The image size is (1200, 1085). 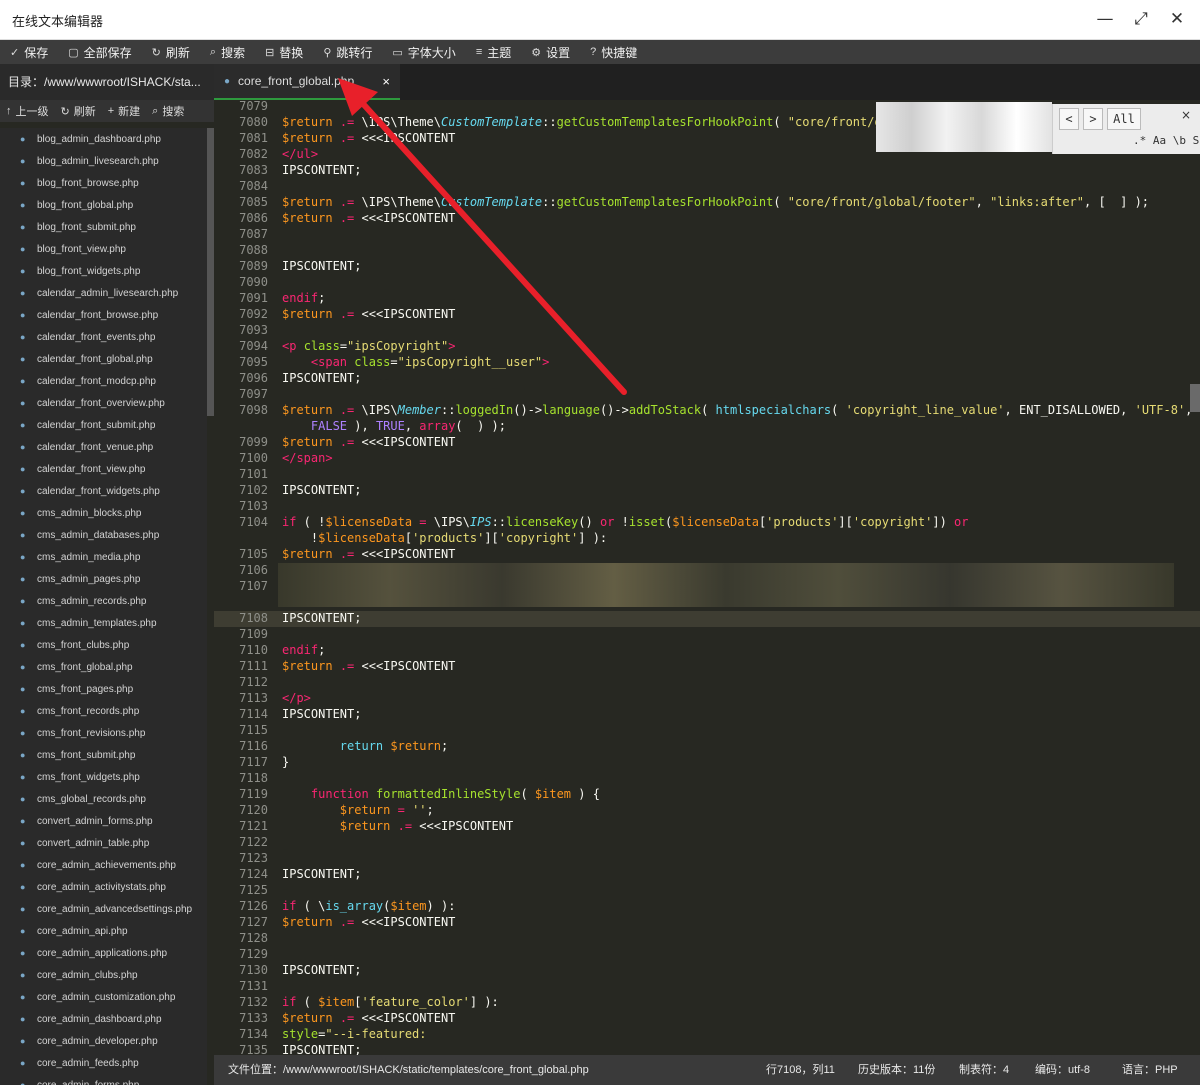 What do you see at coordinates (103, 887) in the screenshot?
I see `file-item: ● core_admin_activitystats.php` at bounding box center [103, 887].